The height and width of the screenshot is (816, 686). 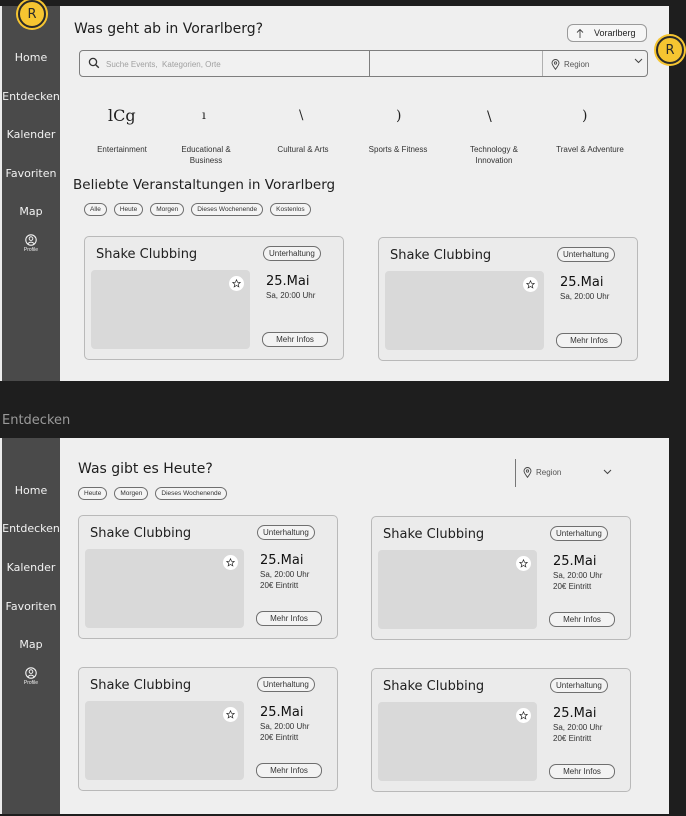 I want to click on section-title: Beliebte Veranstaltungen in Vorarlberg, so click(x=204, y=185).